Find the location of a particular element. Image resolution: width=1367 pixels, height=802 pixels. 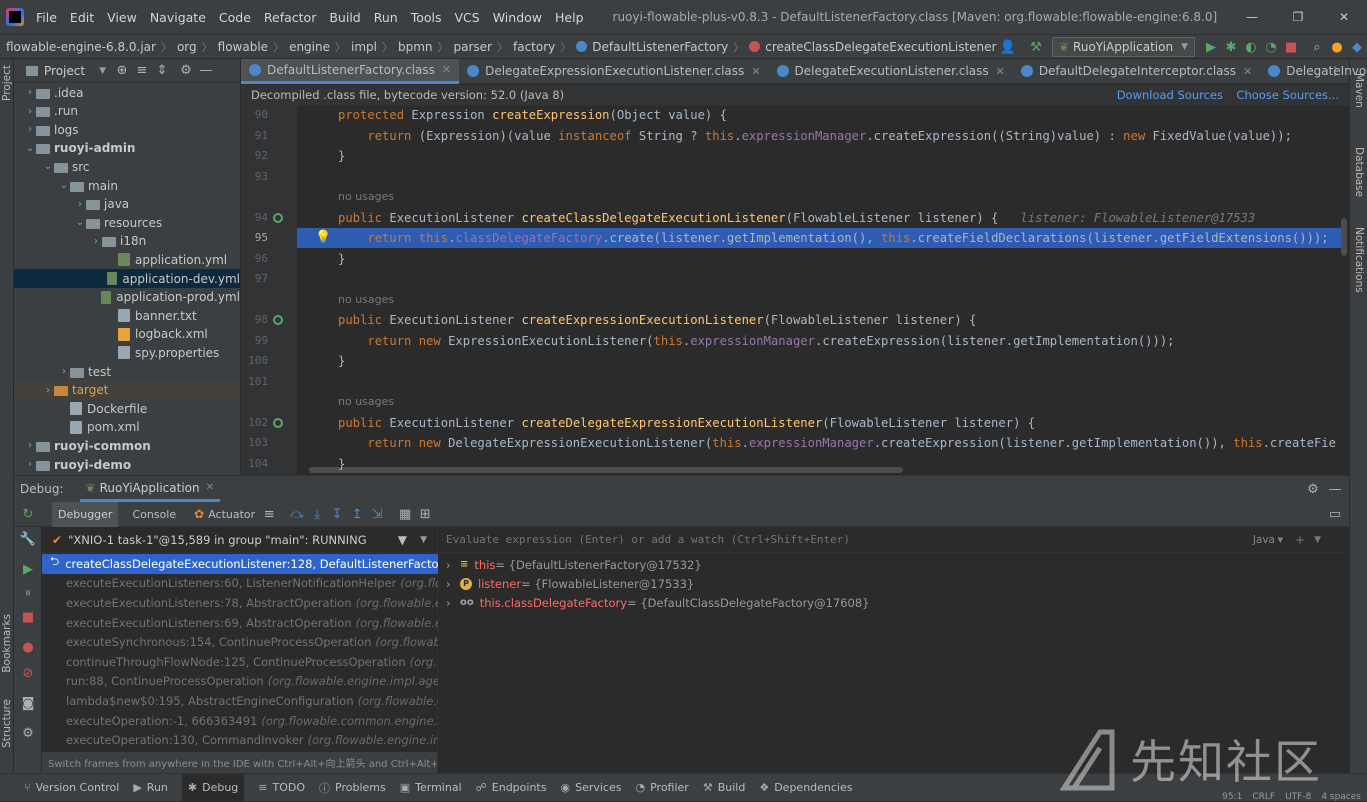

hide-icon: — is located at coordinates (1335, 489).